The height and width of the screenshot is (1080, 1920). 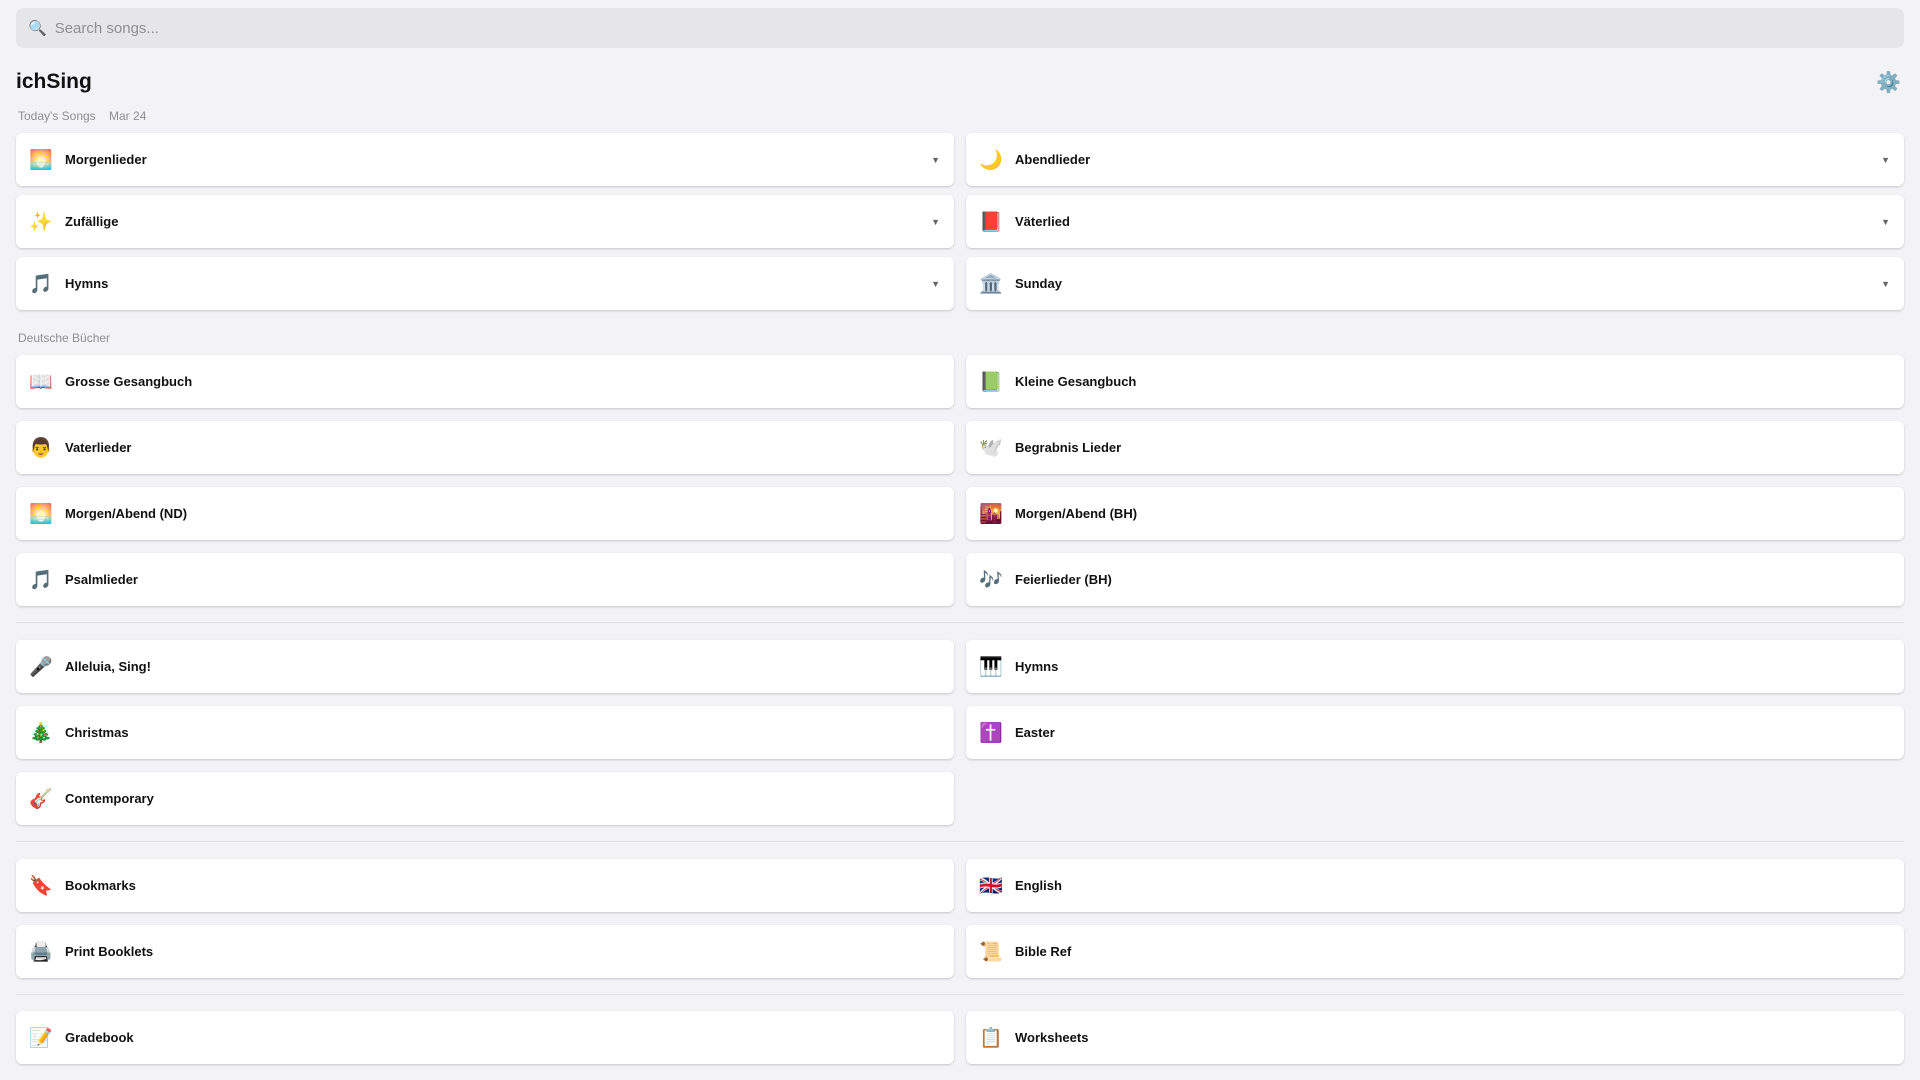 What do you see at coordinates (100, 885) in the screenshot?
I see `card-label: Bookmarks` at bounding box center [100, 885].